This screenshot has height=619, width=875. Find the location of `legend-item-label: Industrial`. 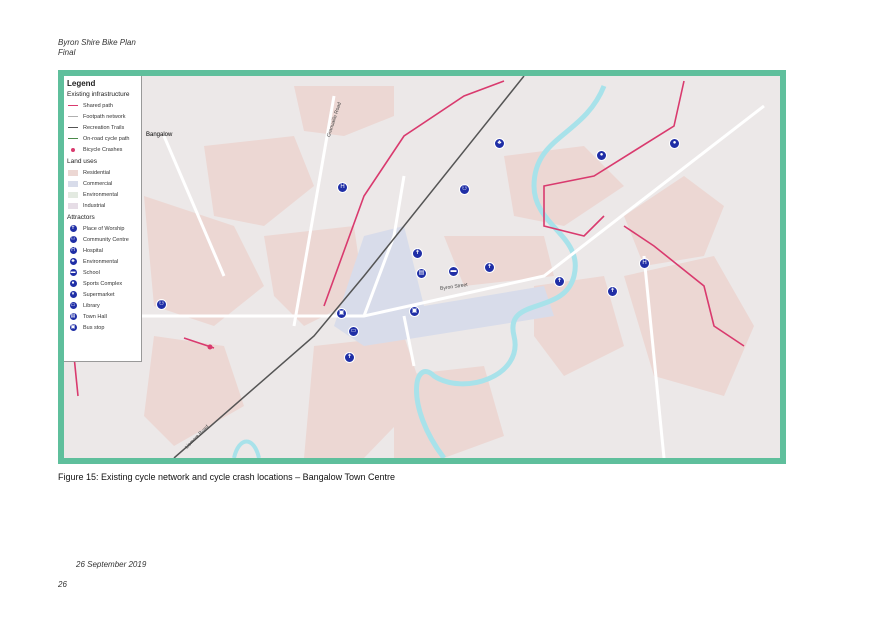

legend-item-label: Industrial is located at coordinates (94, 205).